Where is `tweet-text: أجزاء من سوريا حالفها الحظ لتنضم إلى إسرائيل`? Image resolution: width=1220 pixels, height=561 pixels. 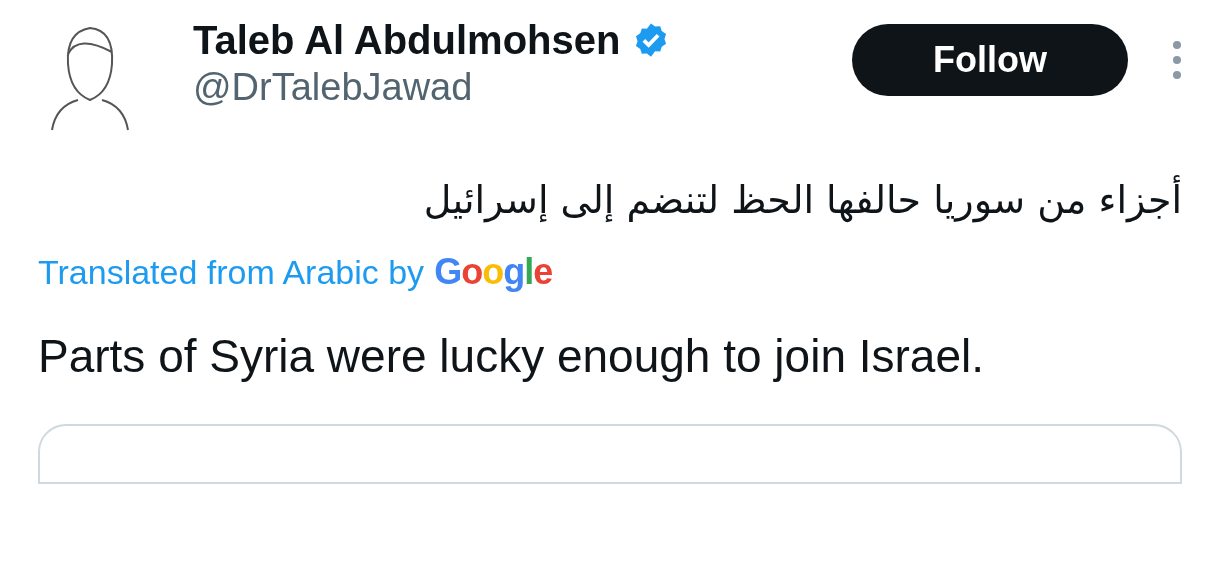
tweet-text: أجزاء من سوريا حالفها الحظ لتنضم إلى إسرائيل is located at coordinates (802, 200).